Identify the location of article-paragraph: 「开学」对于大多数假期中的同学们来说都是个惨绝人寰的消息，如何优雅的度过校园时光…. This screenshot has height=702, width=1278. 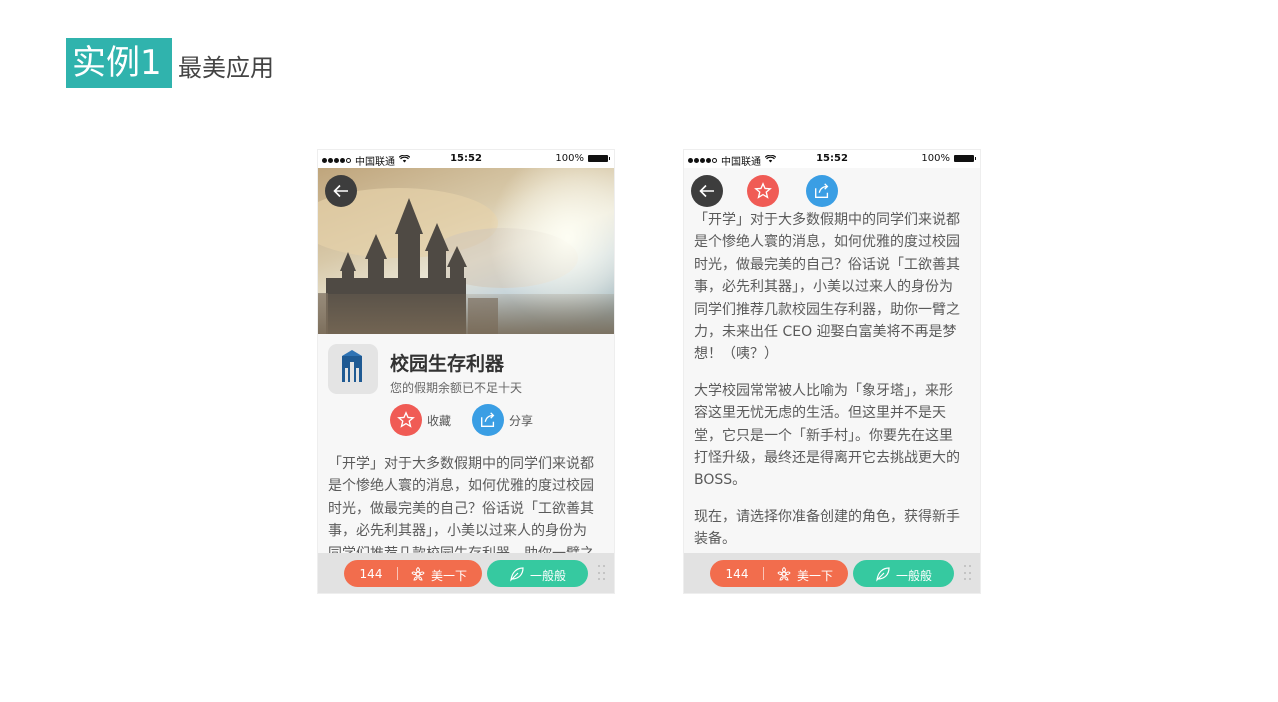
(461, 504).